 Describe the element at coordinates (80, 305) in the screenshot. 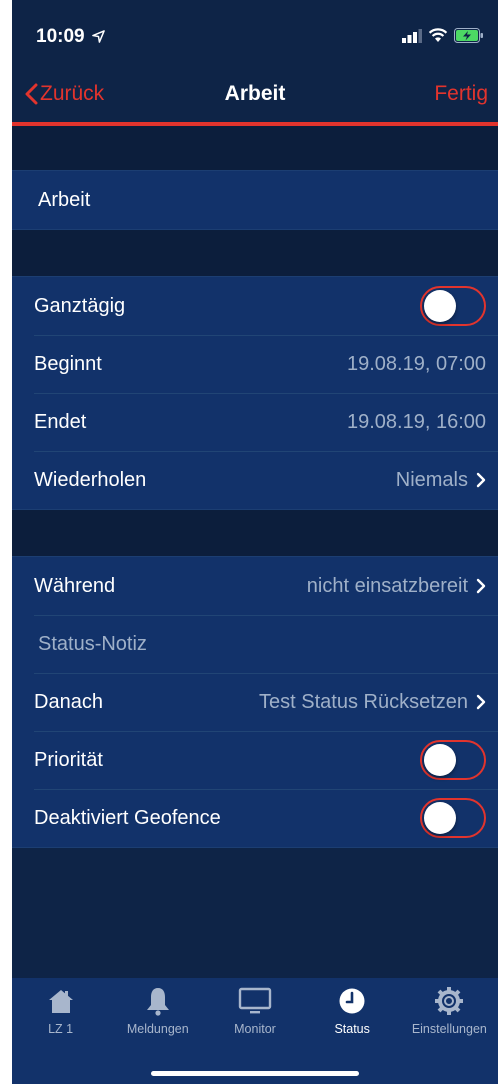

I see `allday-label: Ganztägig` at that location.